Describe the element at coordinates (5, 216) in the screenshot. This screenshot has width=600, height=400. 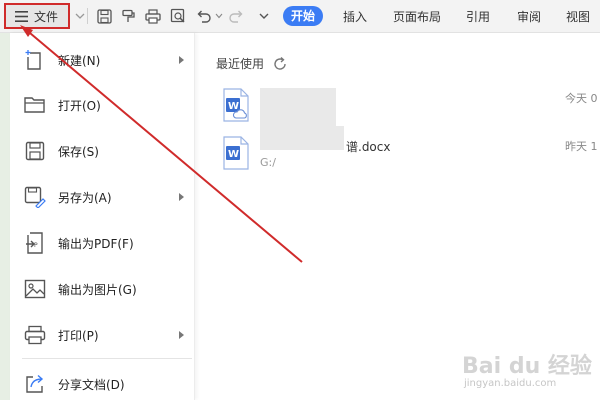
I see `document-edge` at that location.